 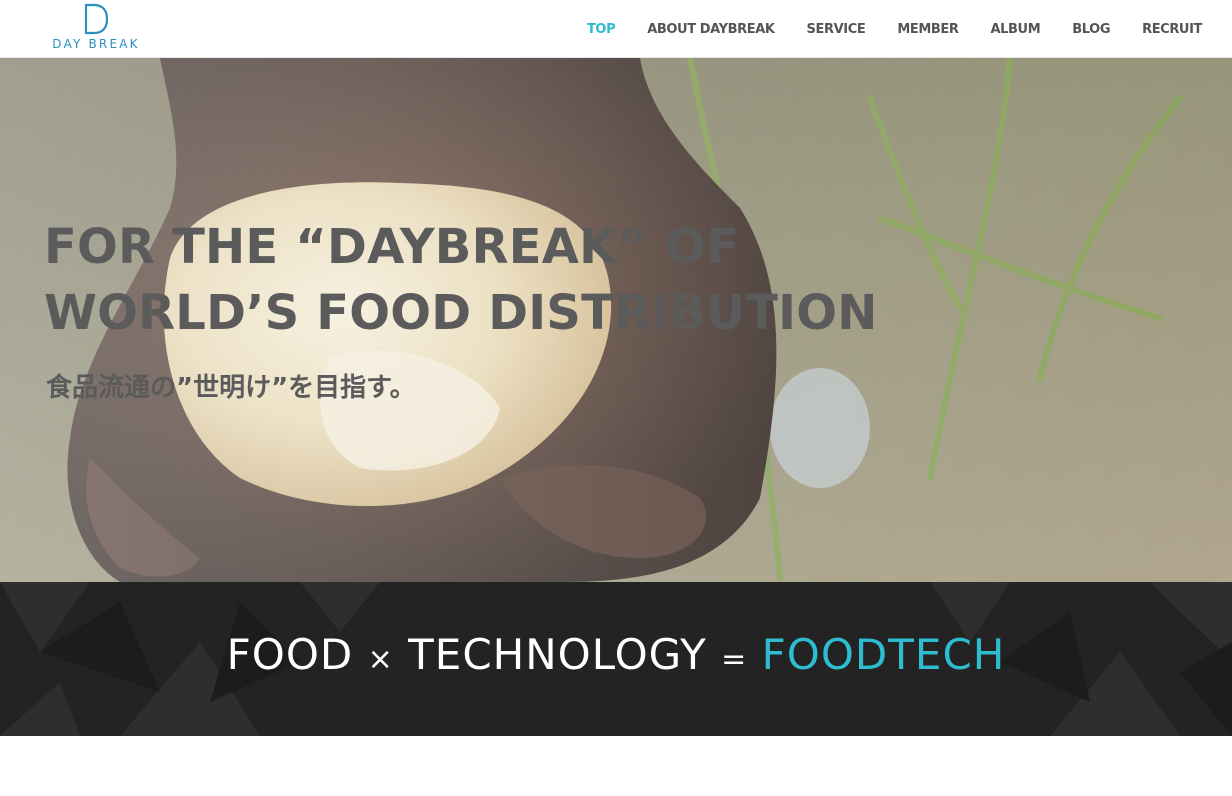 What do you see at coordinates (290, 654) in the screenshot?
I see `band-food-text: FOOD` at bounding box center [290, 654].